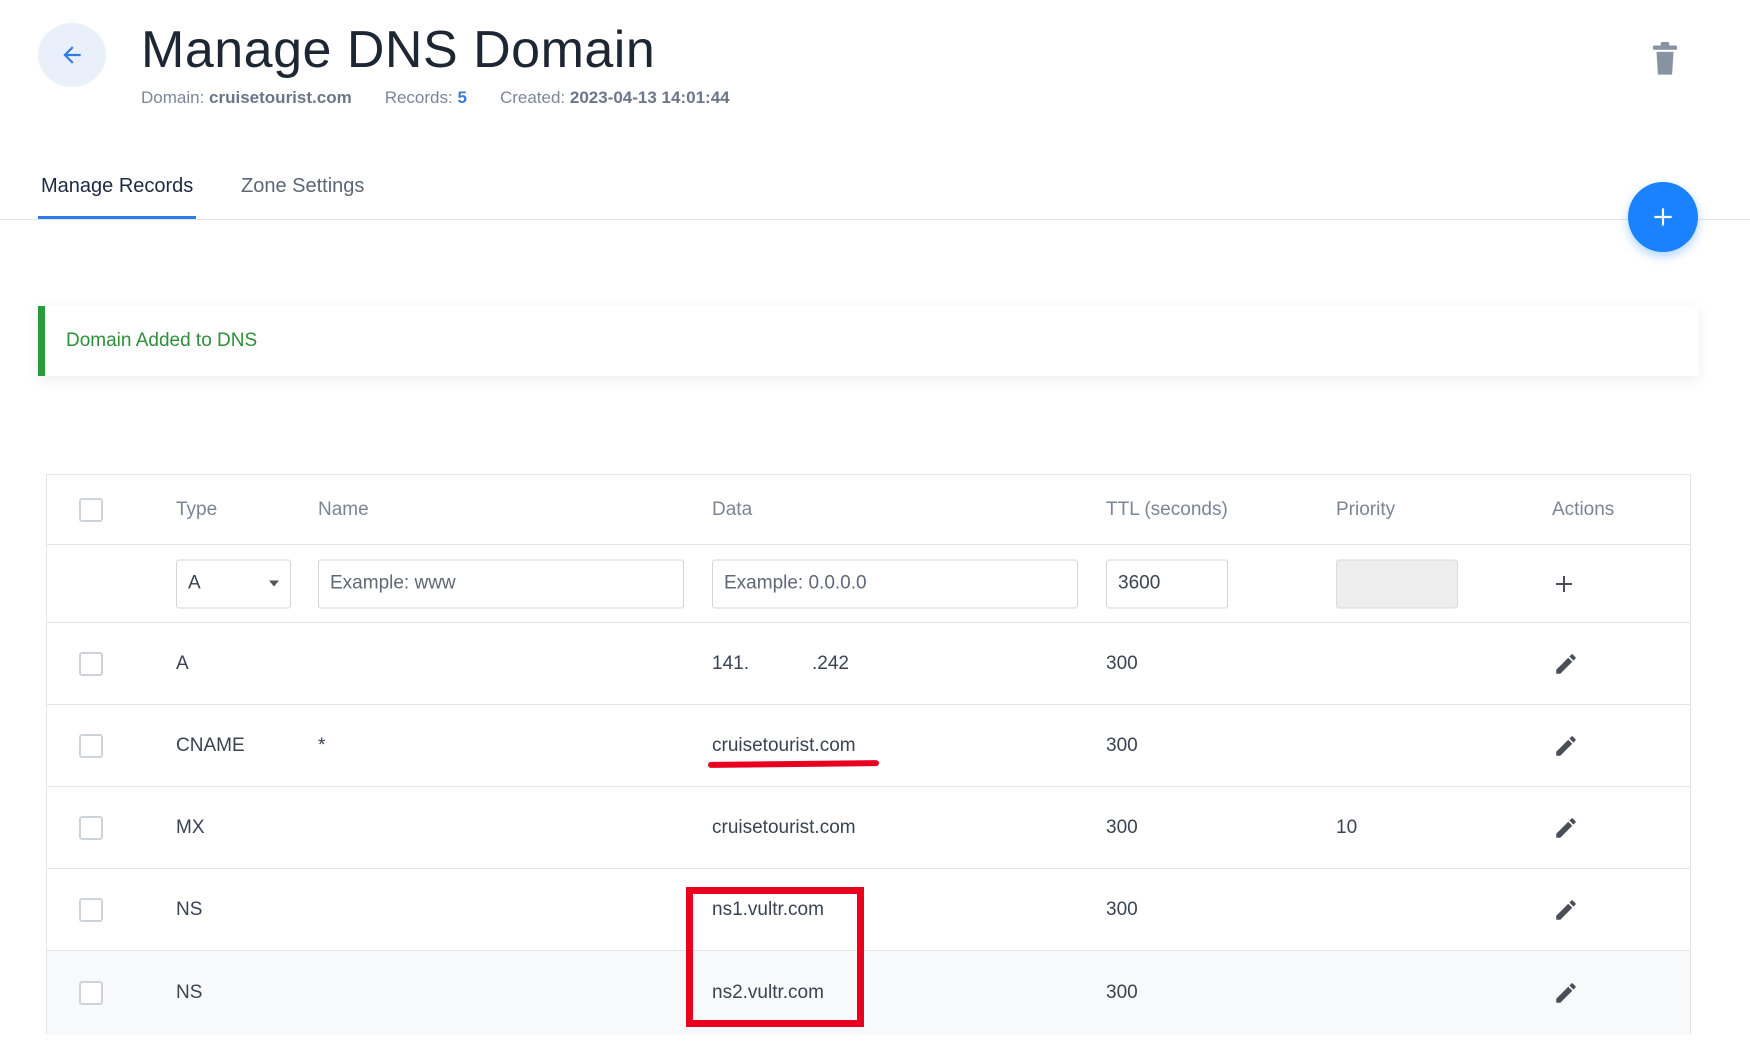  Describe the element at coordinates (194, 583) in the screenshot. I see `record-type-value: A` at that location.